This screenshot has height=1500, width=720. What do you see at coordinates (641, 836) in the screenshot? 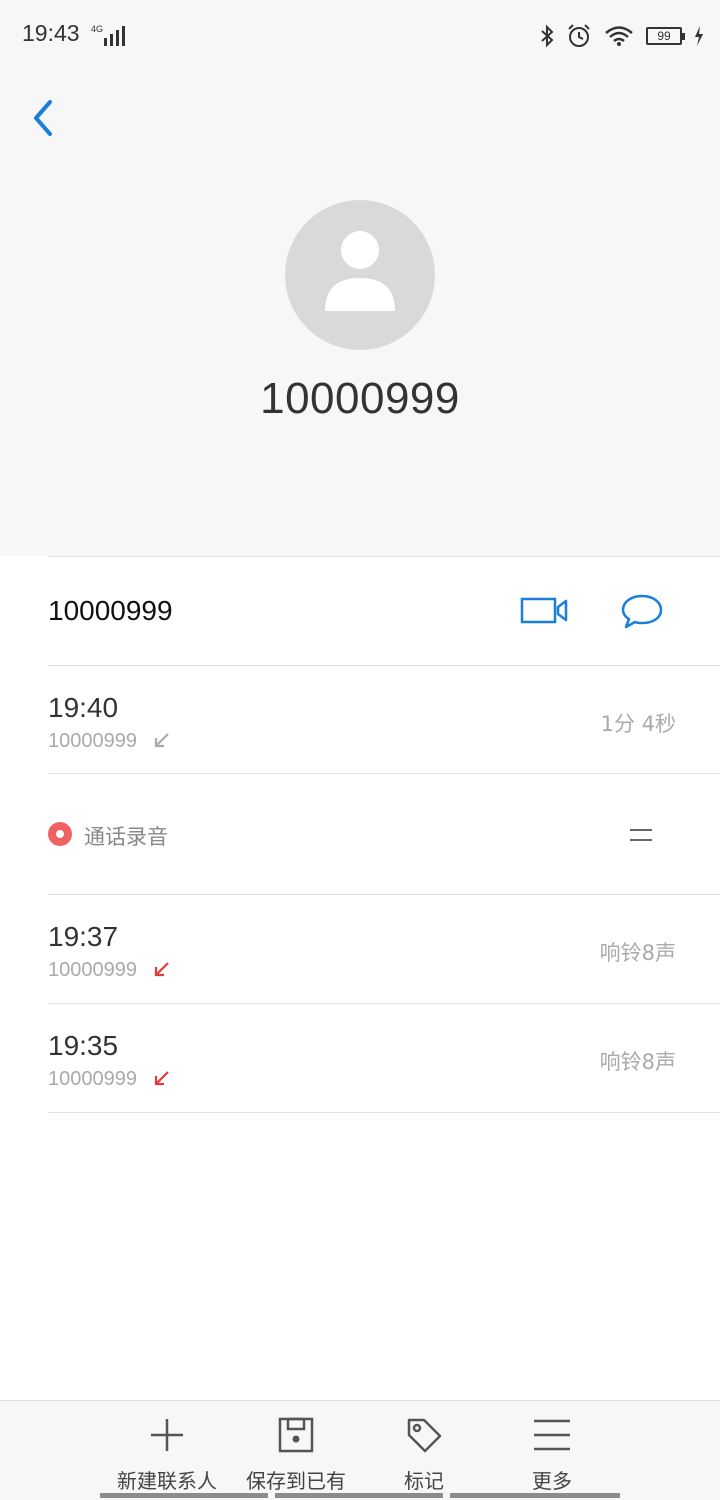
I see `expand-handle-icon` at bounding box center [641, 836].